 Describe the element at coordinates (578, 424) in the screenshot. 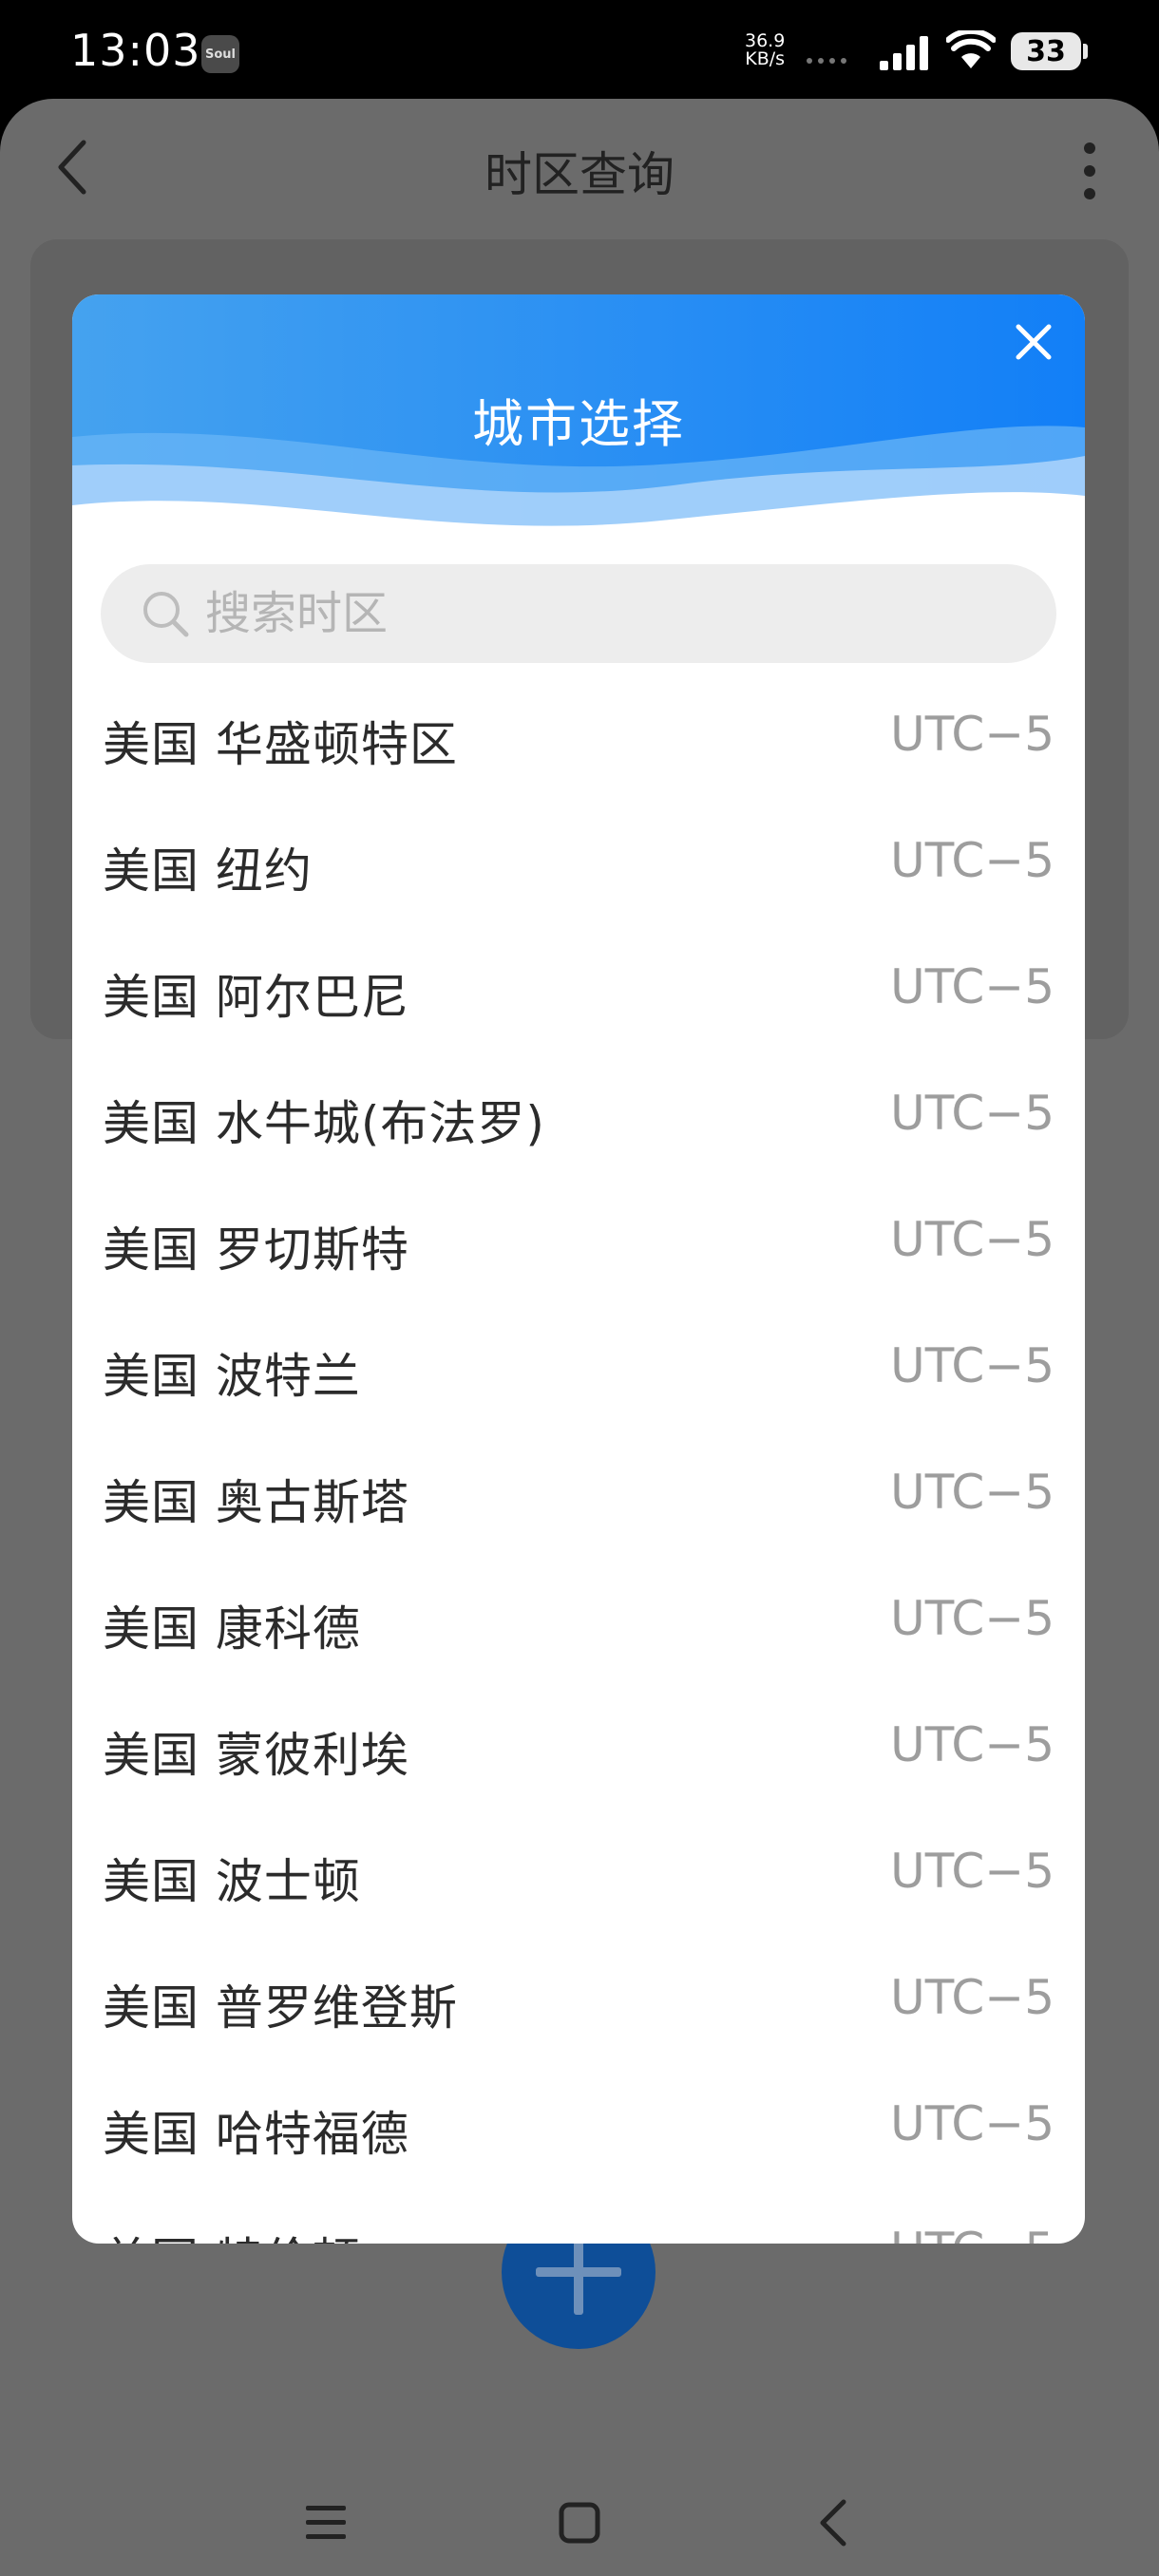

I see `dialog-title: 城市选择` at that location.